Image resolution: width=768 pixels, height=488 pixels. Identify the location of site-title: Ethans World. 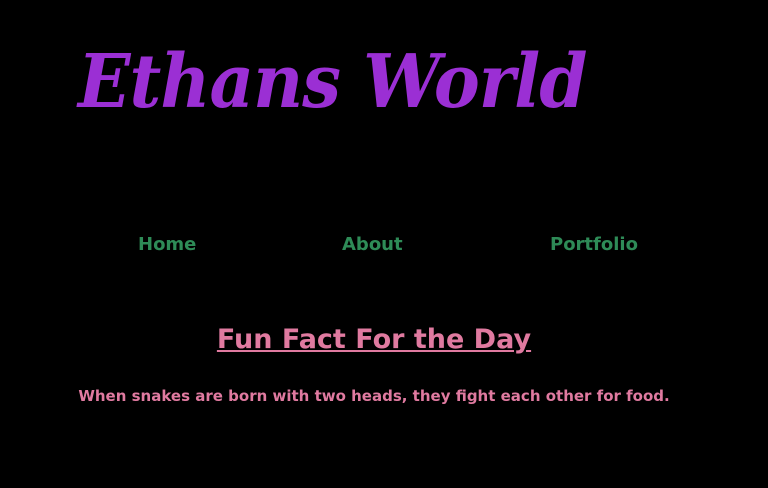
(332, 82).